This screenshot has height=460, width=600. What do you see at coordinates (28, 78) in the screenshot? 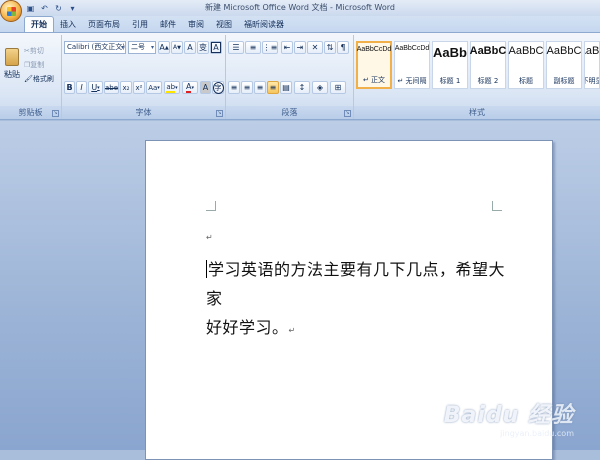
I see `brush-icon: 🖌` at bounding box center [28, 78].